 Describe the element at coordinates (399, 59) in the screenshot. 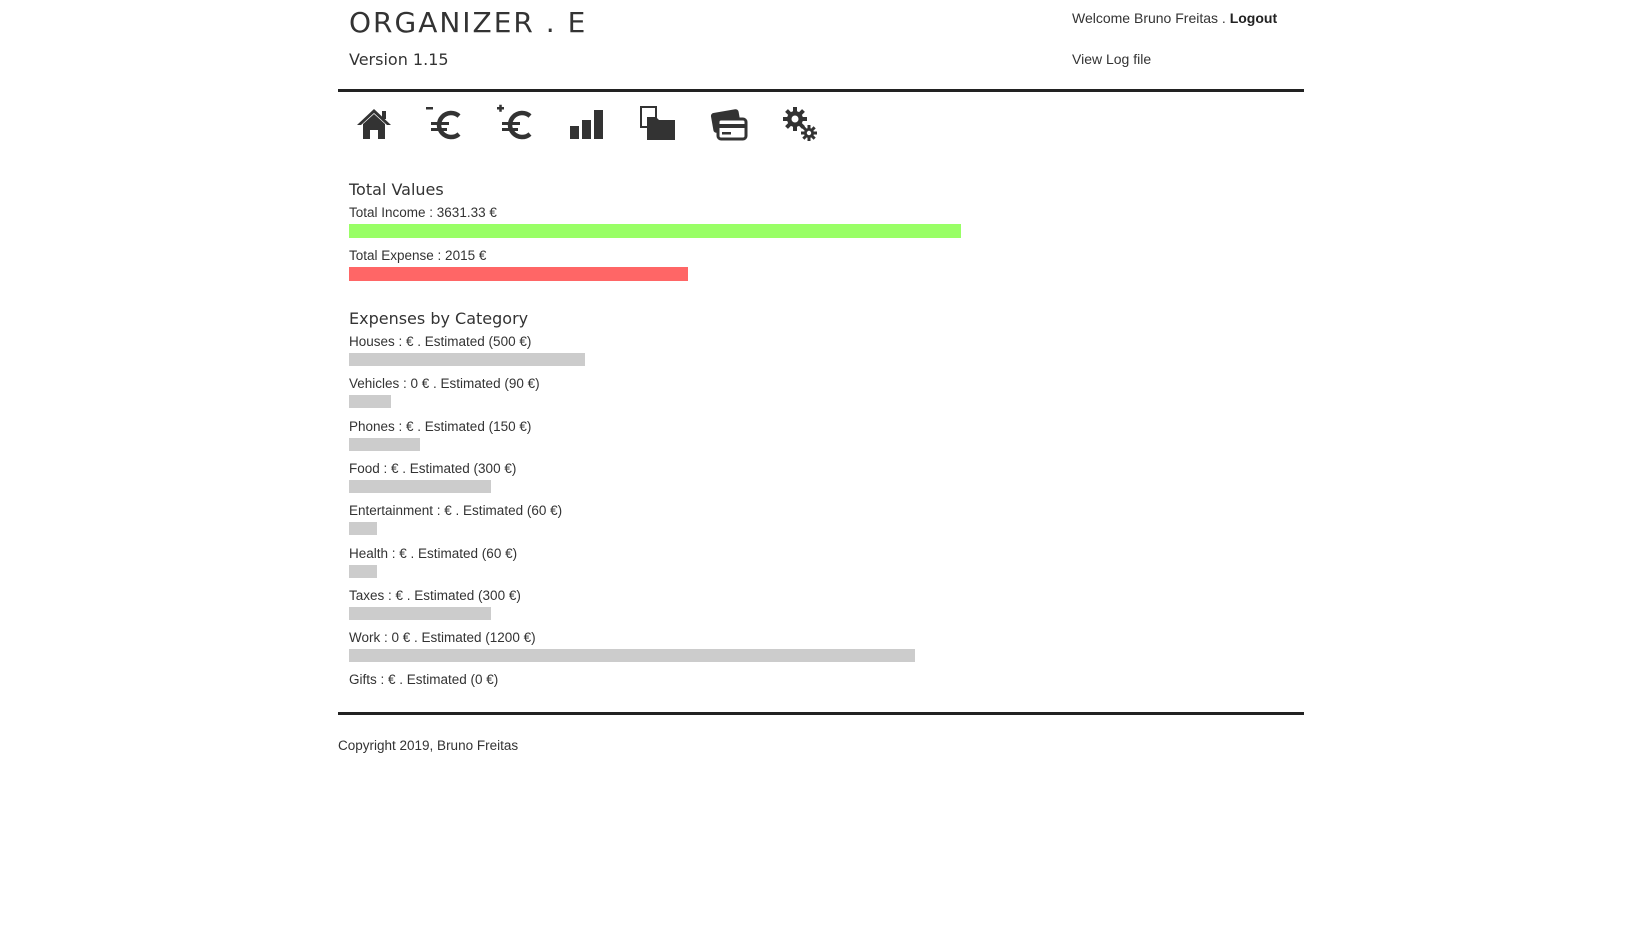

I see `app-version: Version 1.15` at that location.